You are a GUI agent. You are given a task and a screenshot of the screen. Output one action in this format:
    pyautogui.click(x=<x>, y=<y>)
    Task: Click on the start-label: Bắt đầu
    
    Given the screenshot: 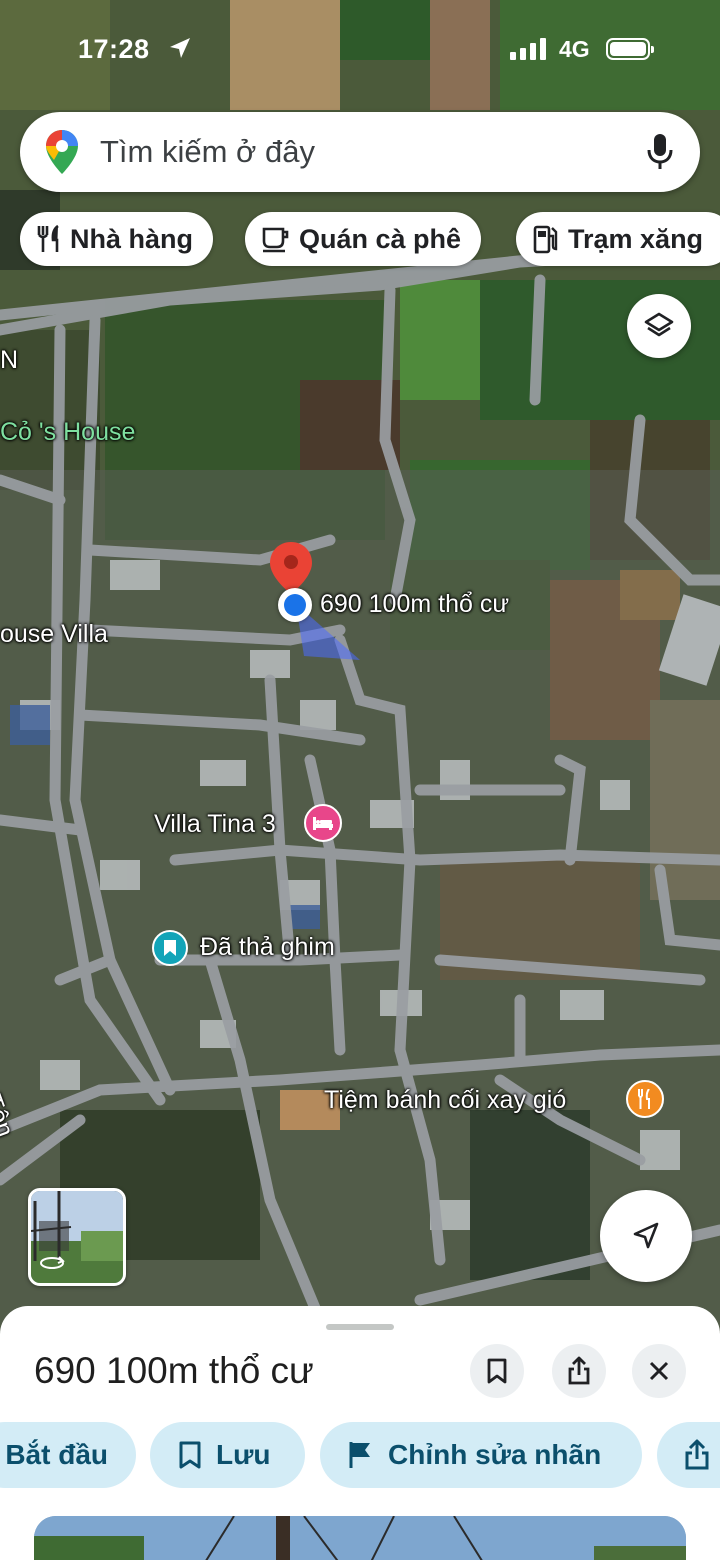 What is the action you would take?
    pyautogui.click(x=56, y=1454)
    